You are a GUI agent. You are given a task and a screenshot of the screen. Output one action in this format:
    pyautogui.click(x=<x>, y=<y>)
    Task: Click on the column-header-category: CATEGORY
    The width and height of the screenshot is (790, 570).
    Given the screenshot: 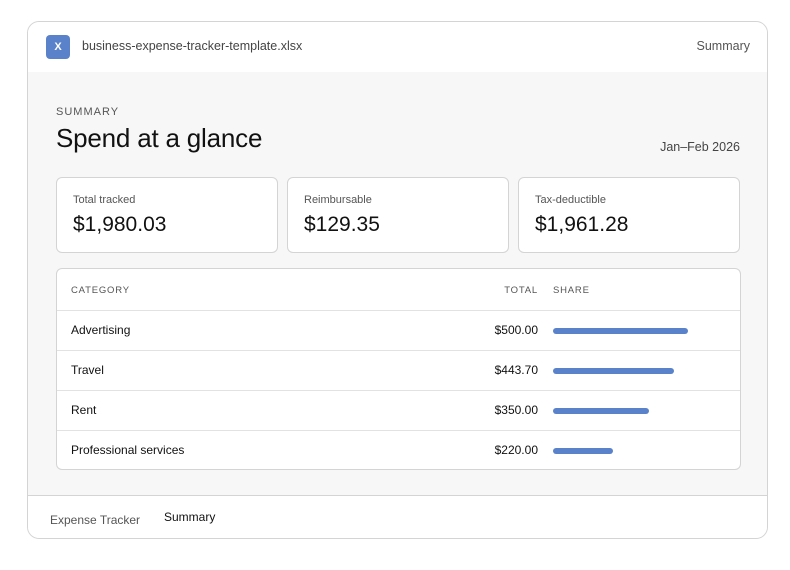 What is the action you would take?
    pyautogui.click(x=100, y=290)
    